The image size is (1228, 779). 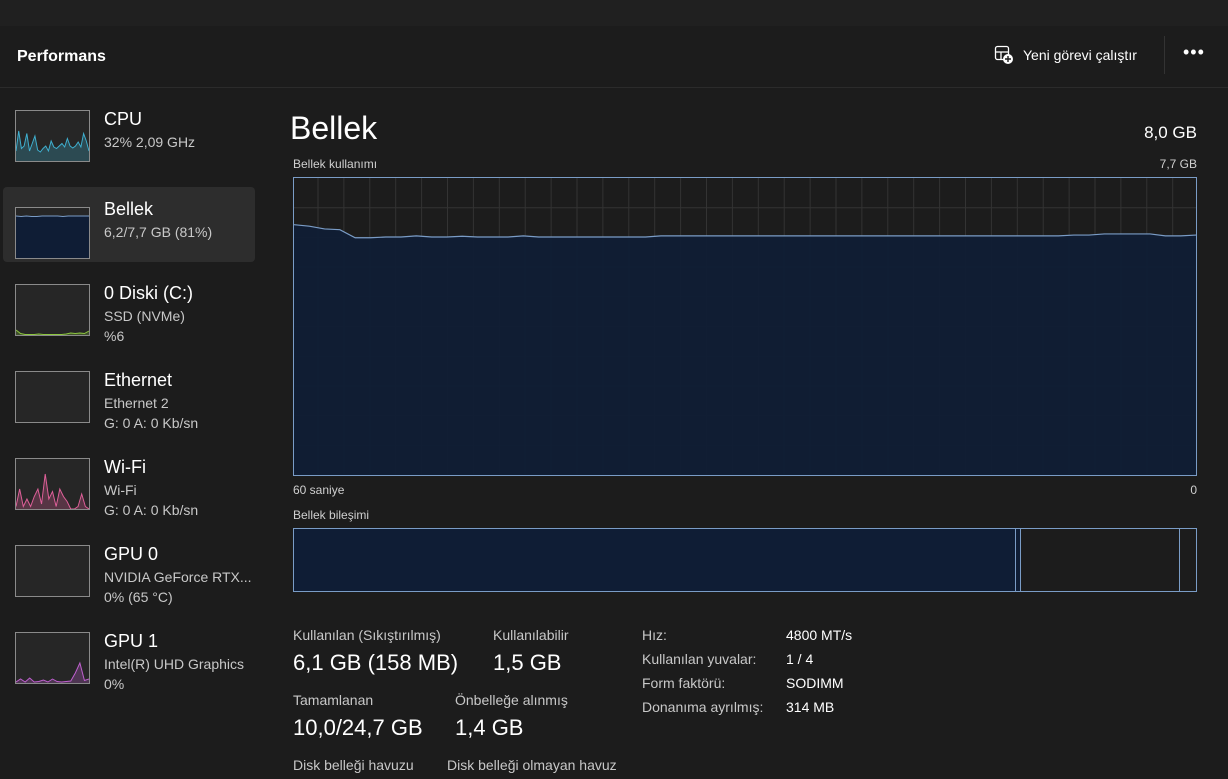 What do you see at coordinates (800, 659) in the screenshot?
I see `detail-value: 1 / 4` at bounding box center [800, 659].